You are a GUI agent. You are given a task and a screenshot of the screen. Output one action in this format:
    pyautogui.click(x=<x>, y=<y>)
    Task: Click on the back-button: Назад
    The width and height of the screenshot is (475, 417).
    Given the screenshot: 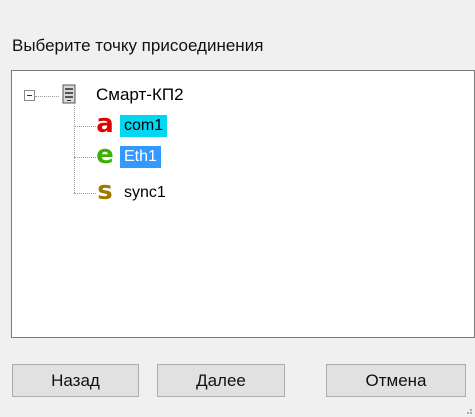 What is the action you would take?
    pyautogui.click(x=75, y=380)
    